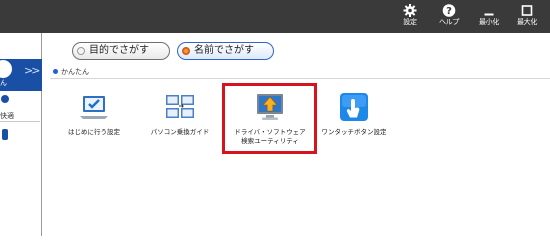 Image resolution: width=550 pixels, height=240 pixels. I want to click on help-icon: ?, so click(449, 10).